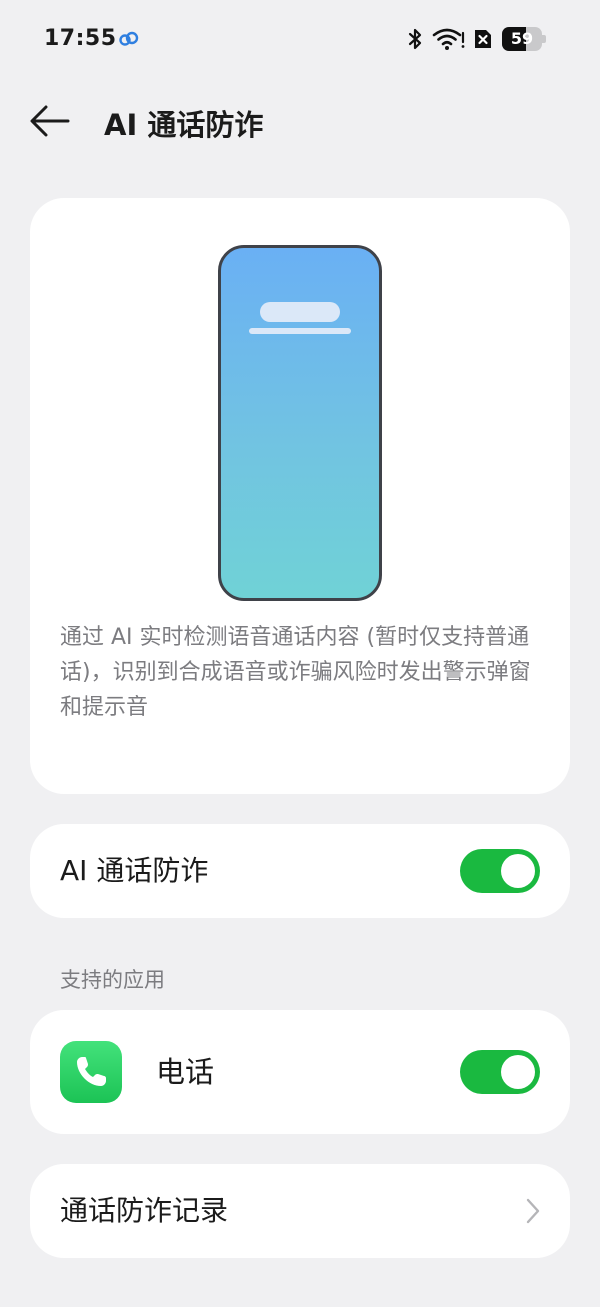  I want to click on ai-fraud-protection-row: AI 通话防诈, so click(300, 871).